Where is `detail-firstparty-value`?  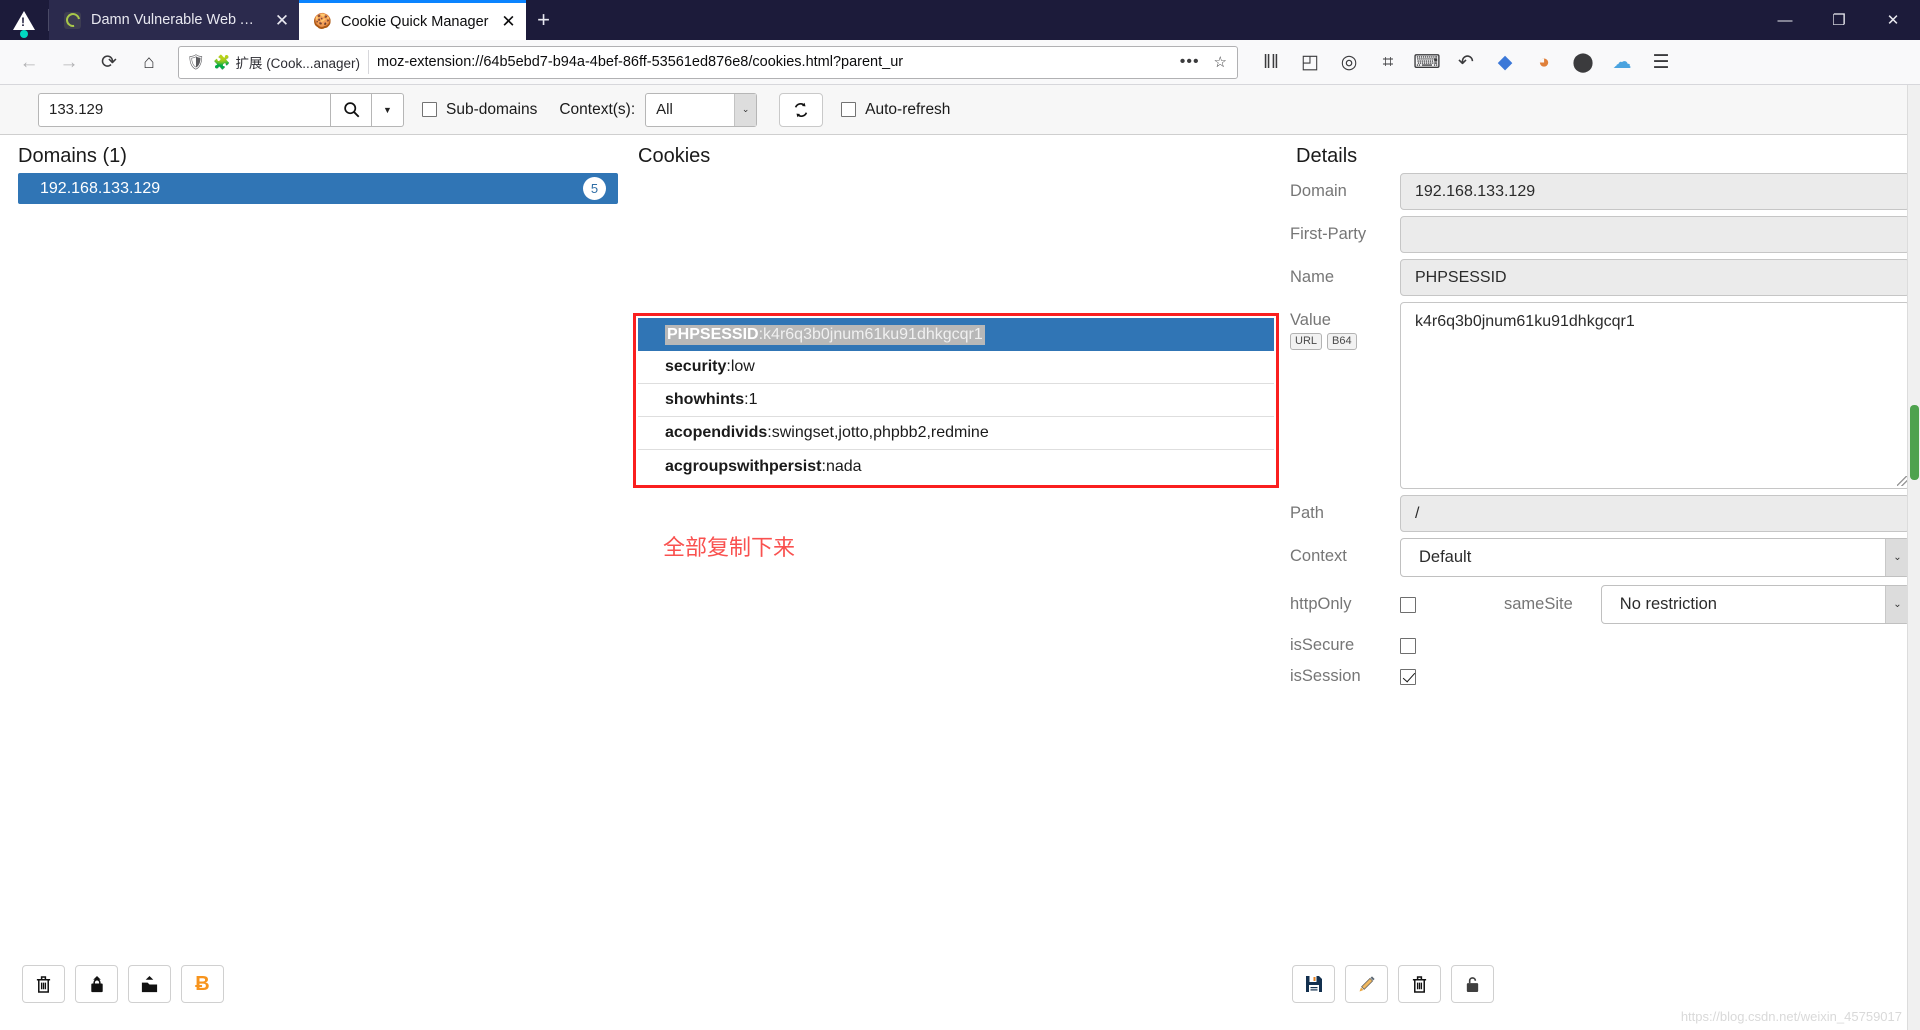
detail-firstparty-value is located at coordinates (1655, 234).